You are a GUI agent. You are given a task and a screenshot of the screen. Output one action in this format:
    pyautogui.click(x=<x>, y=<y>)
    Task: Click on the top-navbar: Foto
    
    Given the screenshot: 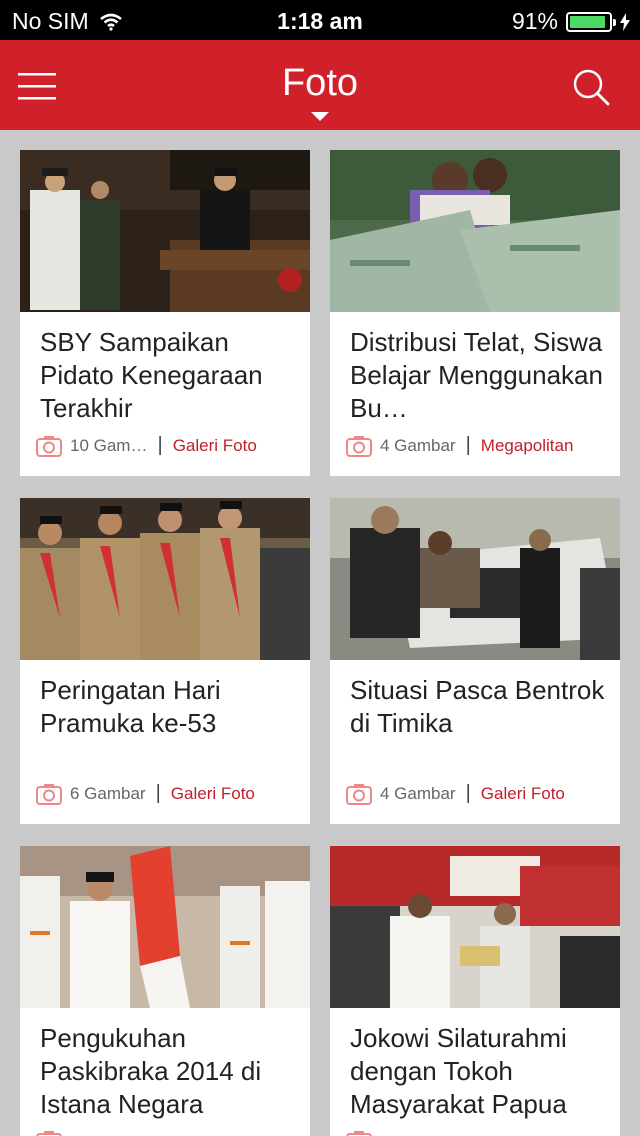 What is the action you would take?
    pyautogui.click(x=320, y=85)
    